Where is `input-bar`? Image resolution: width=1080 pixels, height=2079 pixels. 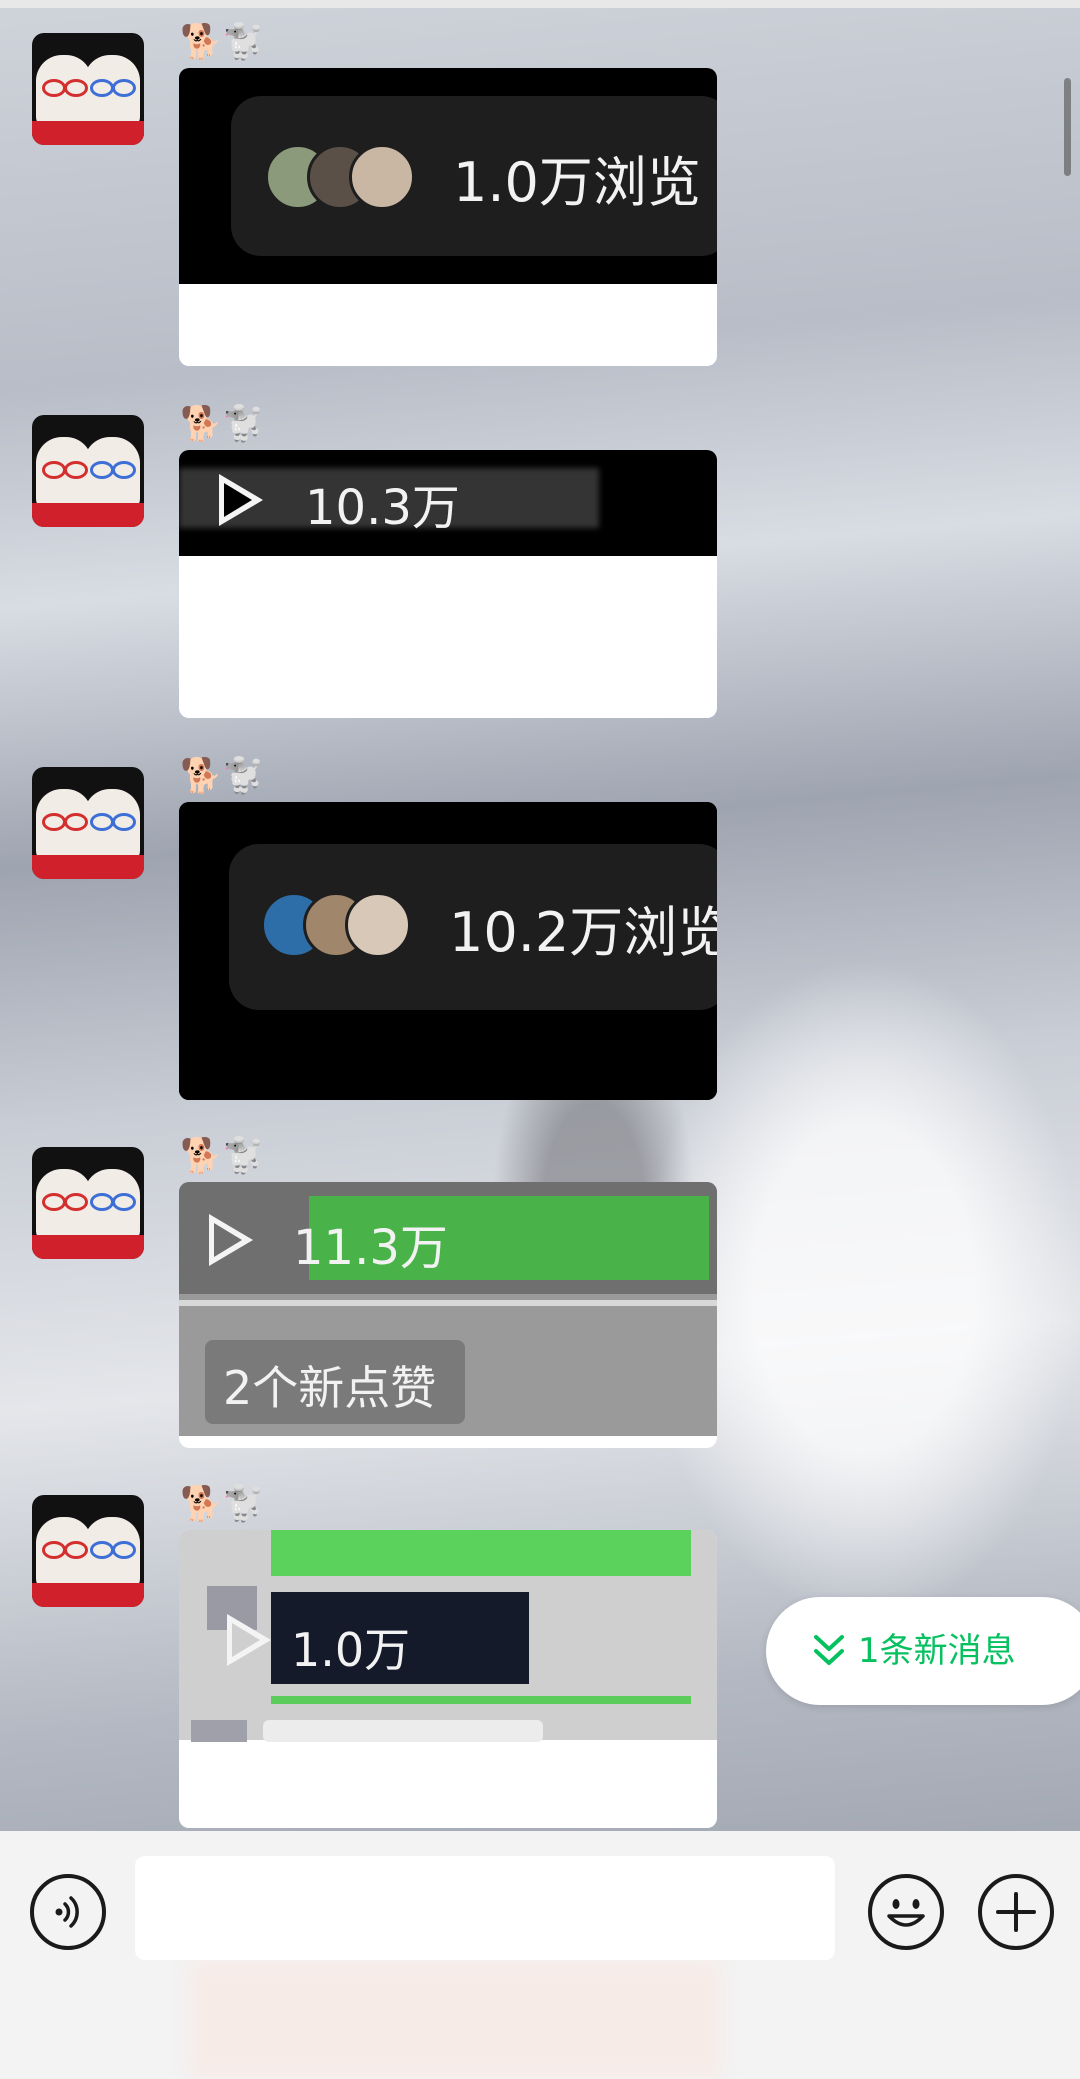 input-bar is located at coordinates (540, 1955).